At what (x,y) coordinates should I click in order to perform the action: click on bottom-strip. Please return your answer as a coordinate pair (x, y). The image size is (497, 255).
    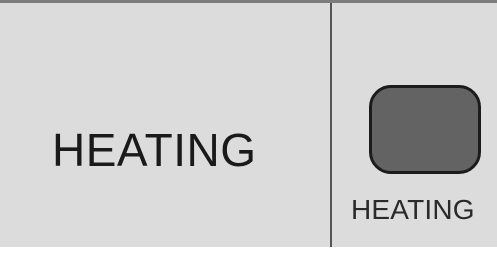
    Looking at the image, I should click on (248, 251).